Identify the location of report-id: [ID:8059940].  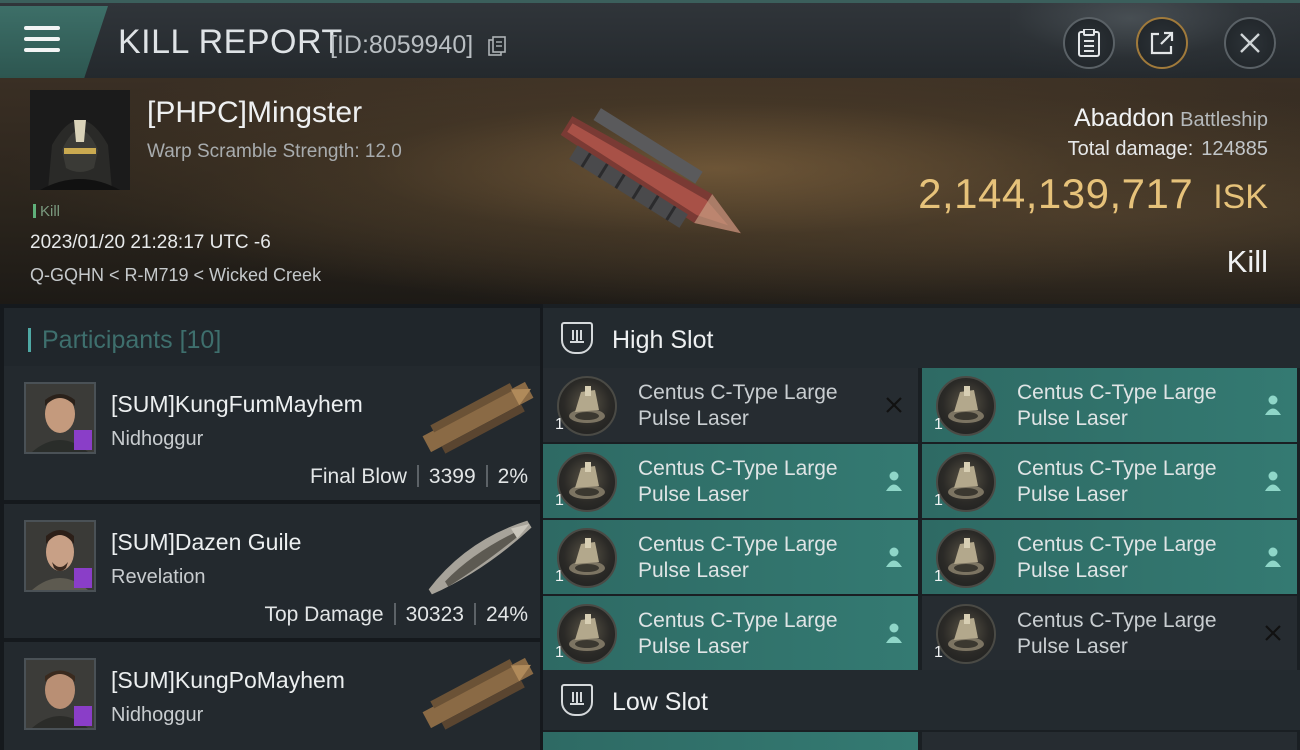
(402, 45).